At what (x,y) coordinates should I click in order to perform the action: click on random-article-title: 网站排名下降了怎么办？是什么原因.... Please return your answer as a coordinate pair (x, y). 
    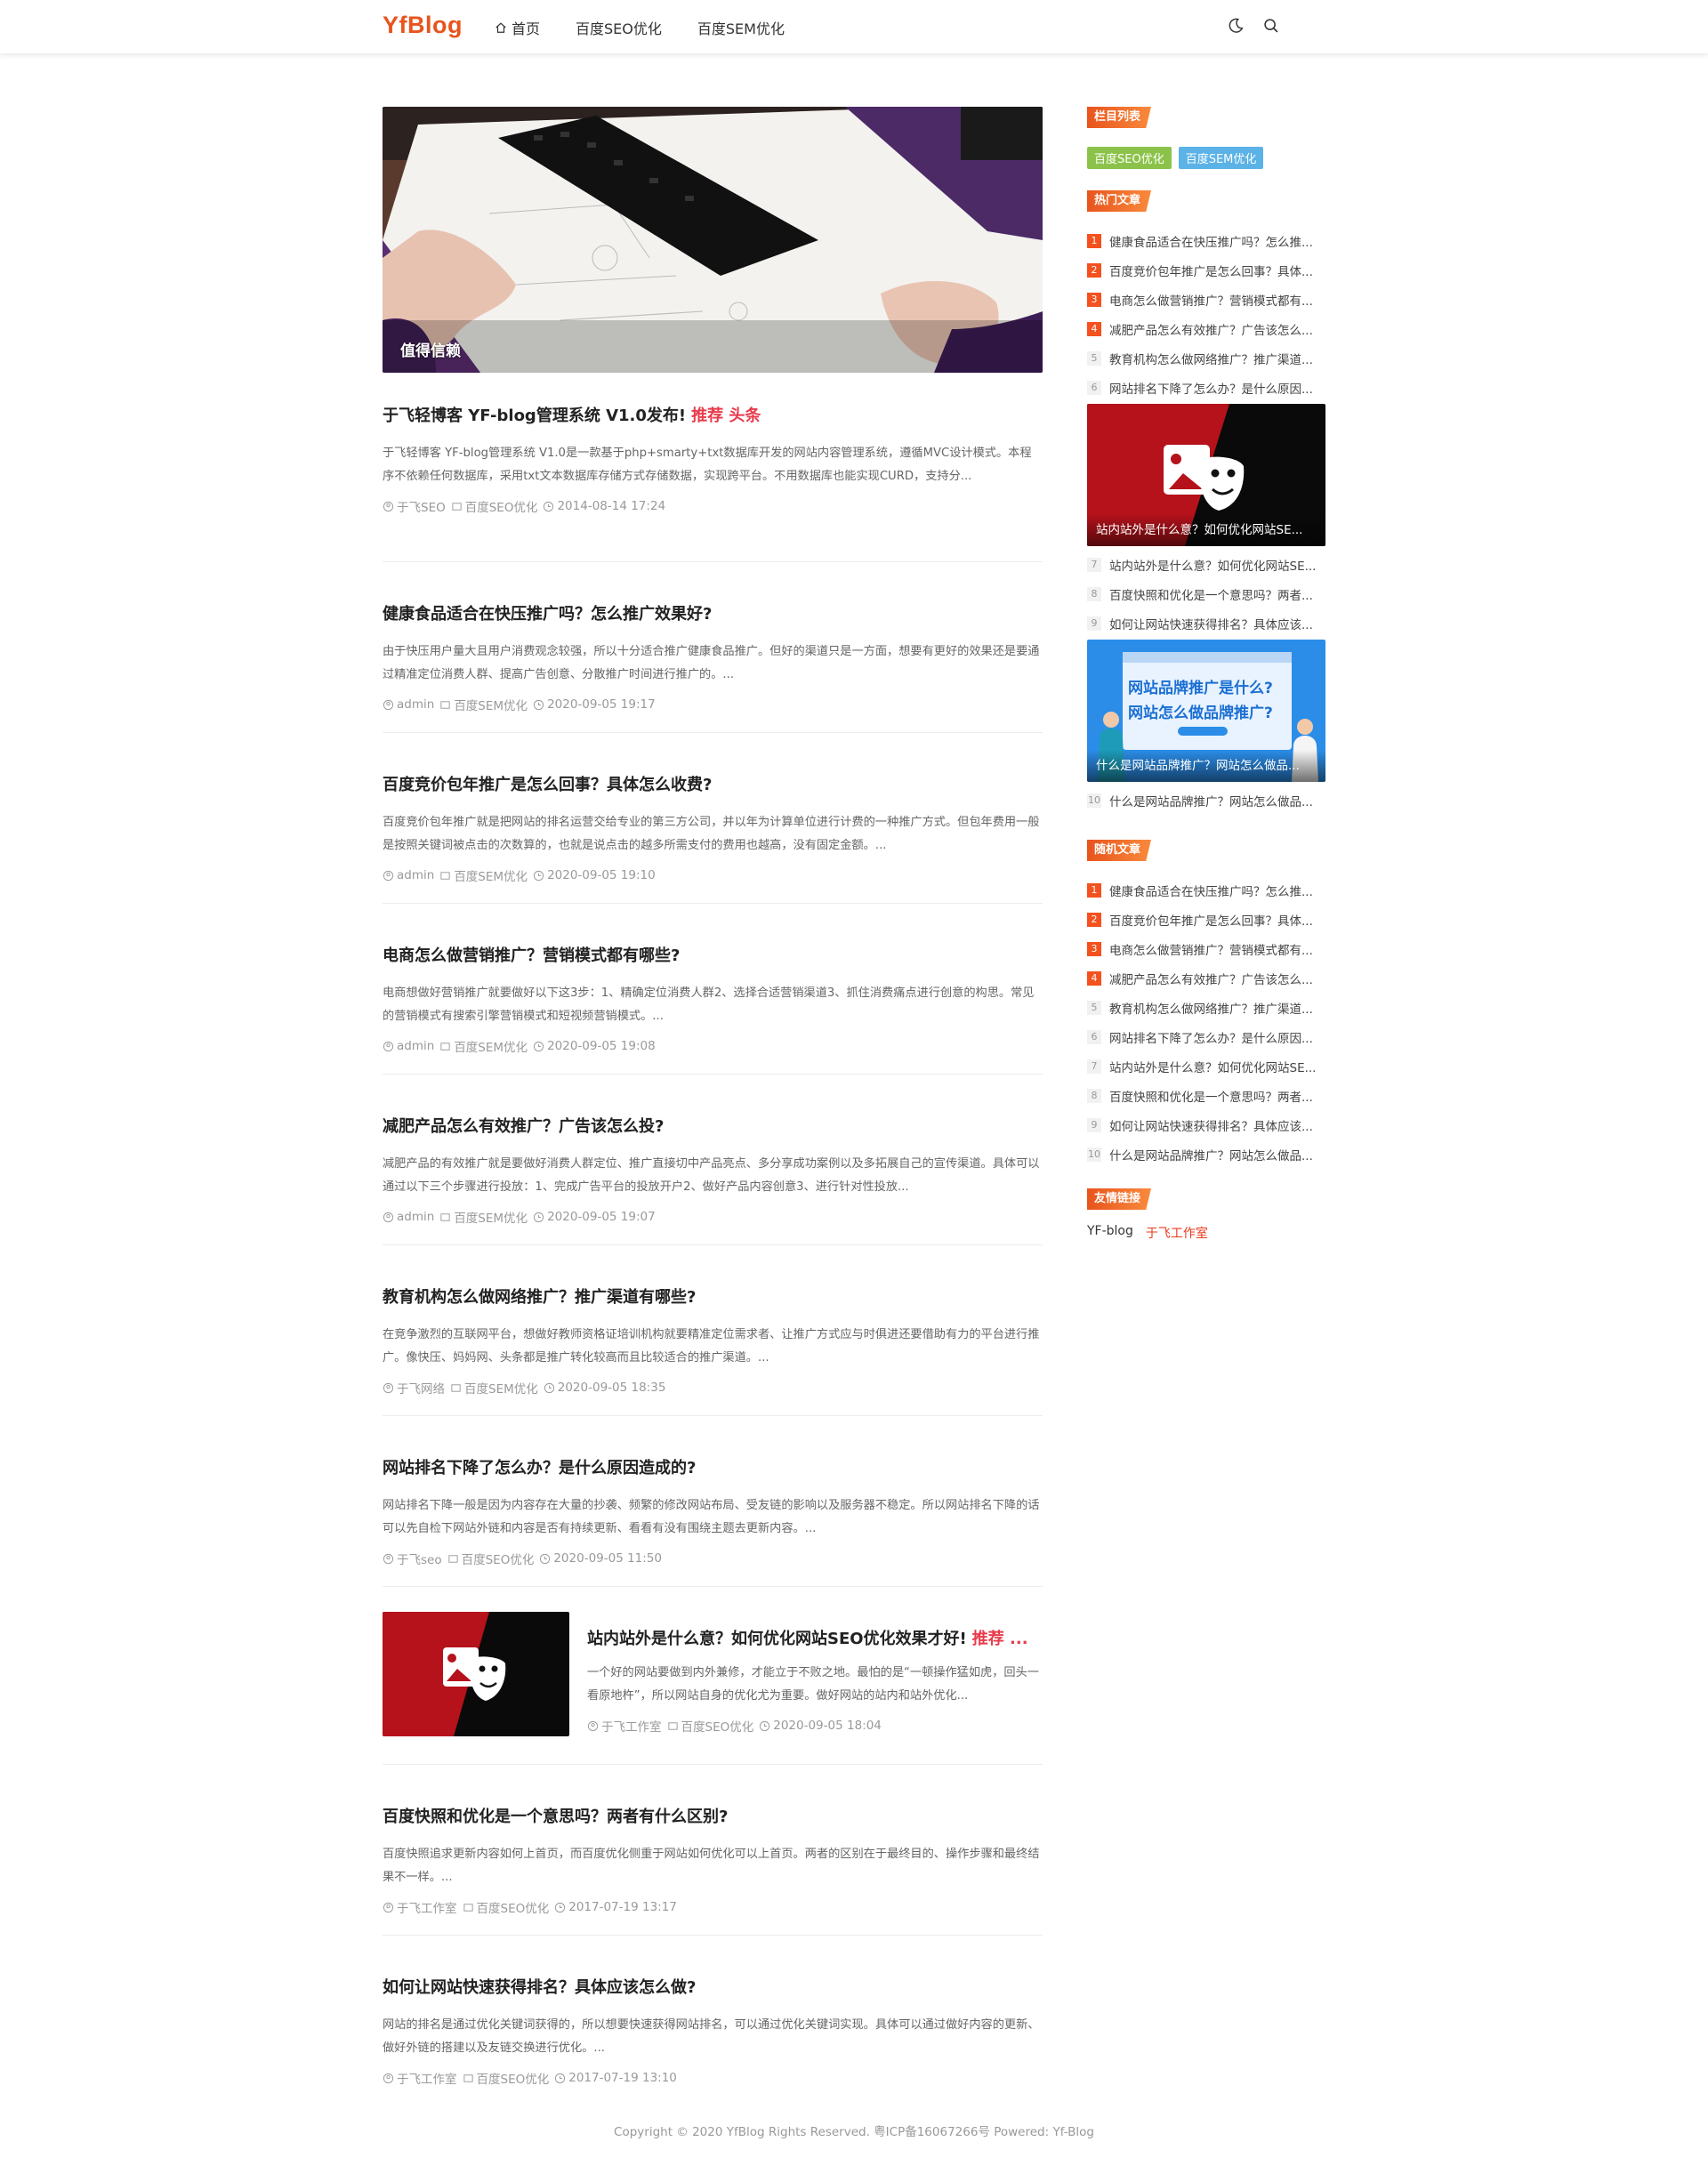
    Looking at the image, I should click on (1211, 1038).